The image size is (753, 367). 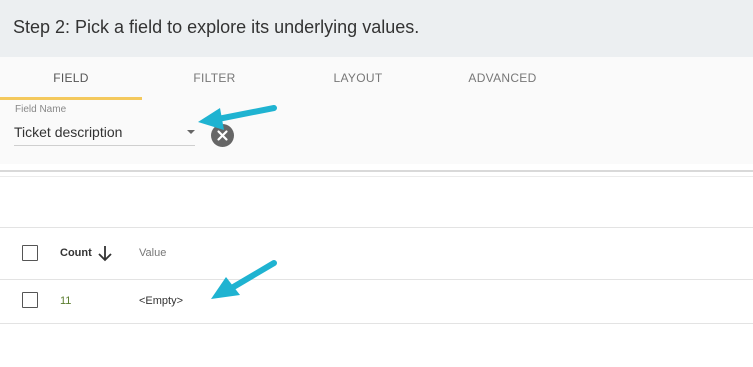 I want to click on column-header-value: Value, so click(x=152, y=253).